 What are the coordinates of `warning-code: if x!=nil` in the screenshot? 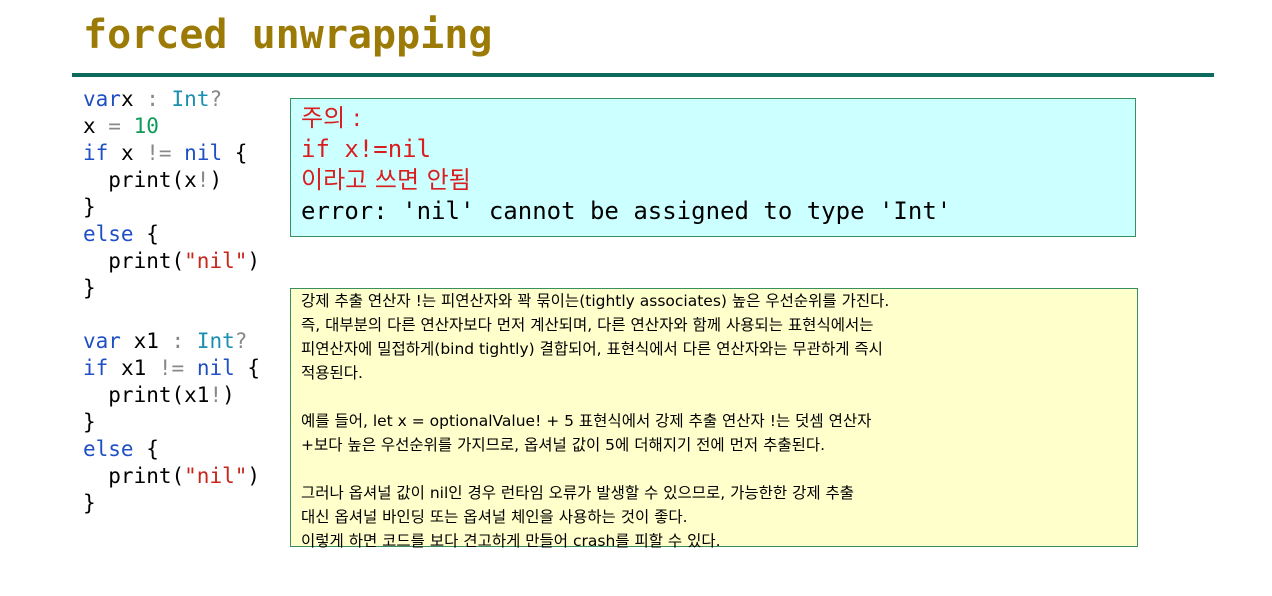 It's located at (366, 149).